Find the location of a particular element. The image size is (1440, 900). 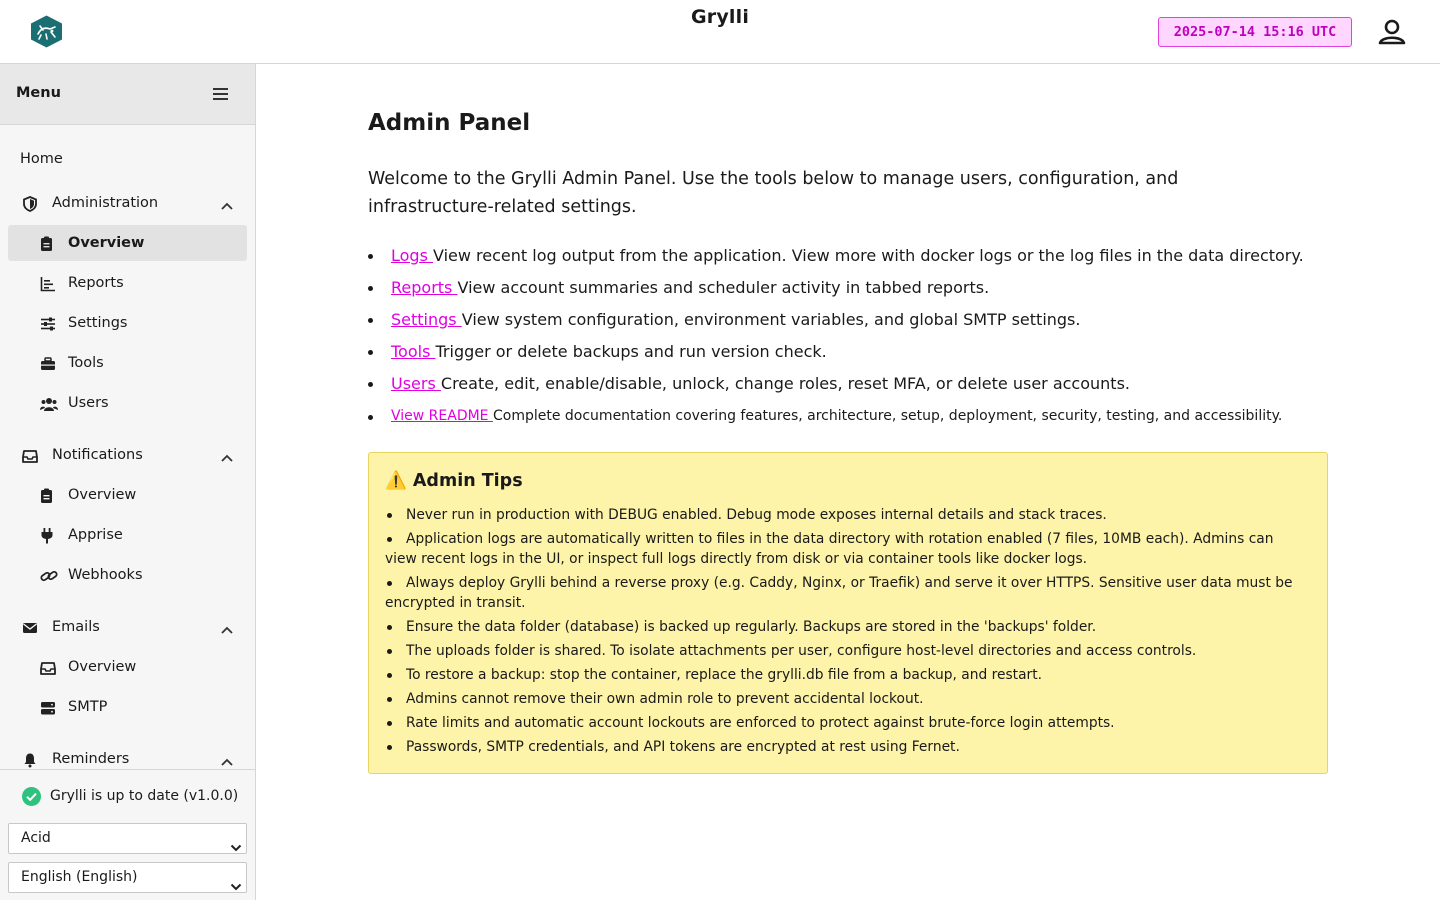

sidebar-item-admin-overview: Overview is located at coordinates (140, 245).